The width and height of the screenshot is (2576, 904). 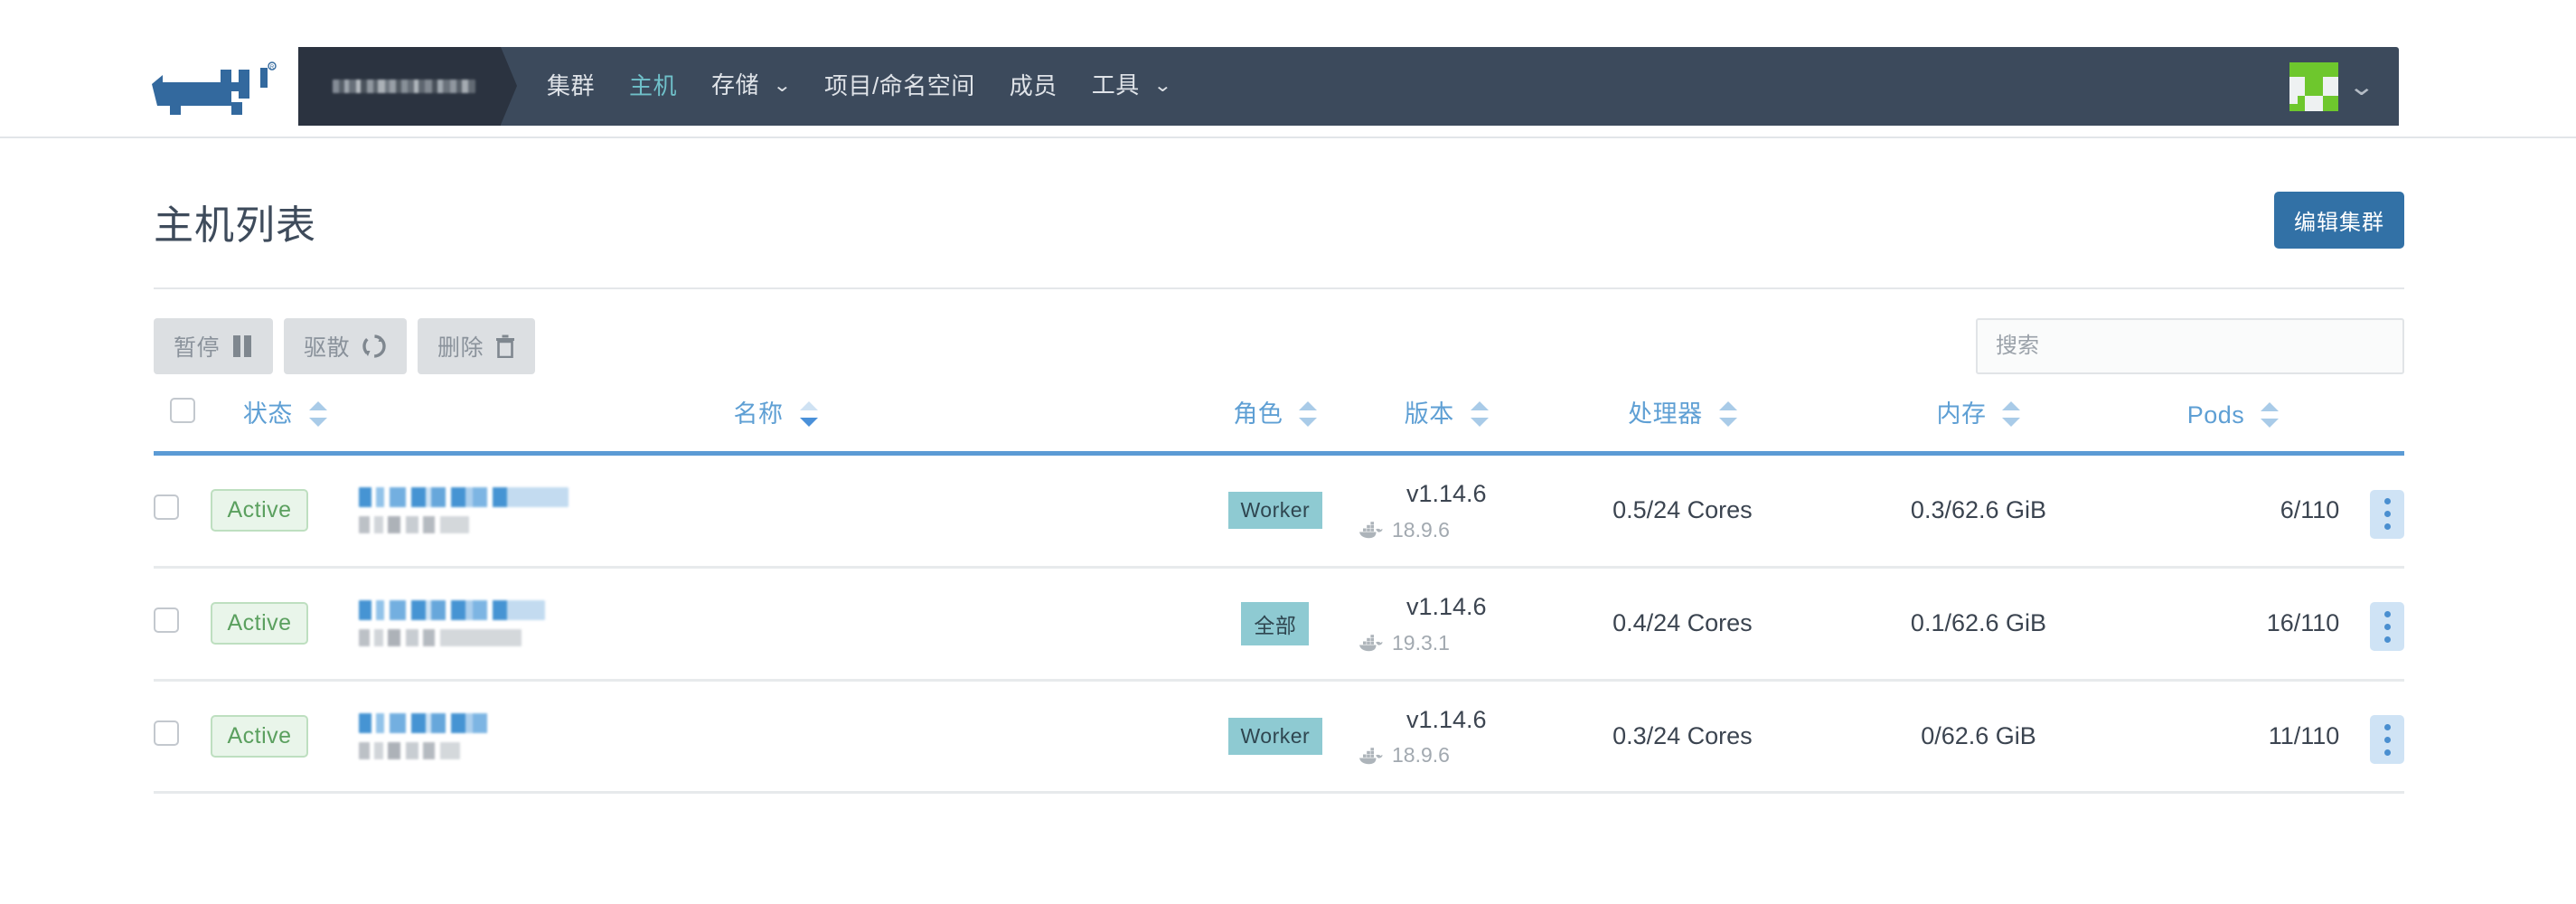 I want to click on row-memory-cell: 0.3/62.6 GiB, so click(x=1979, y=511).